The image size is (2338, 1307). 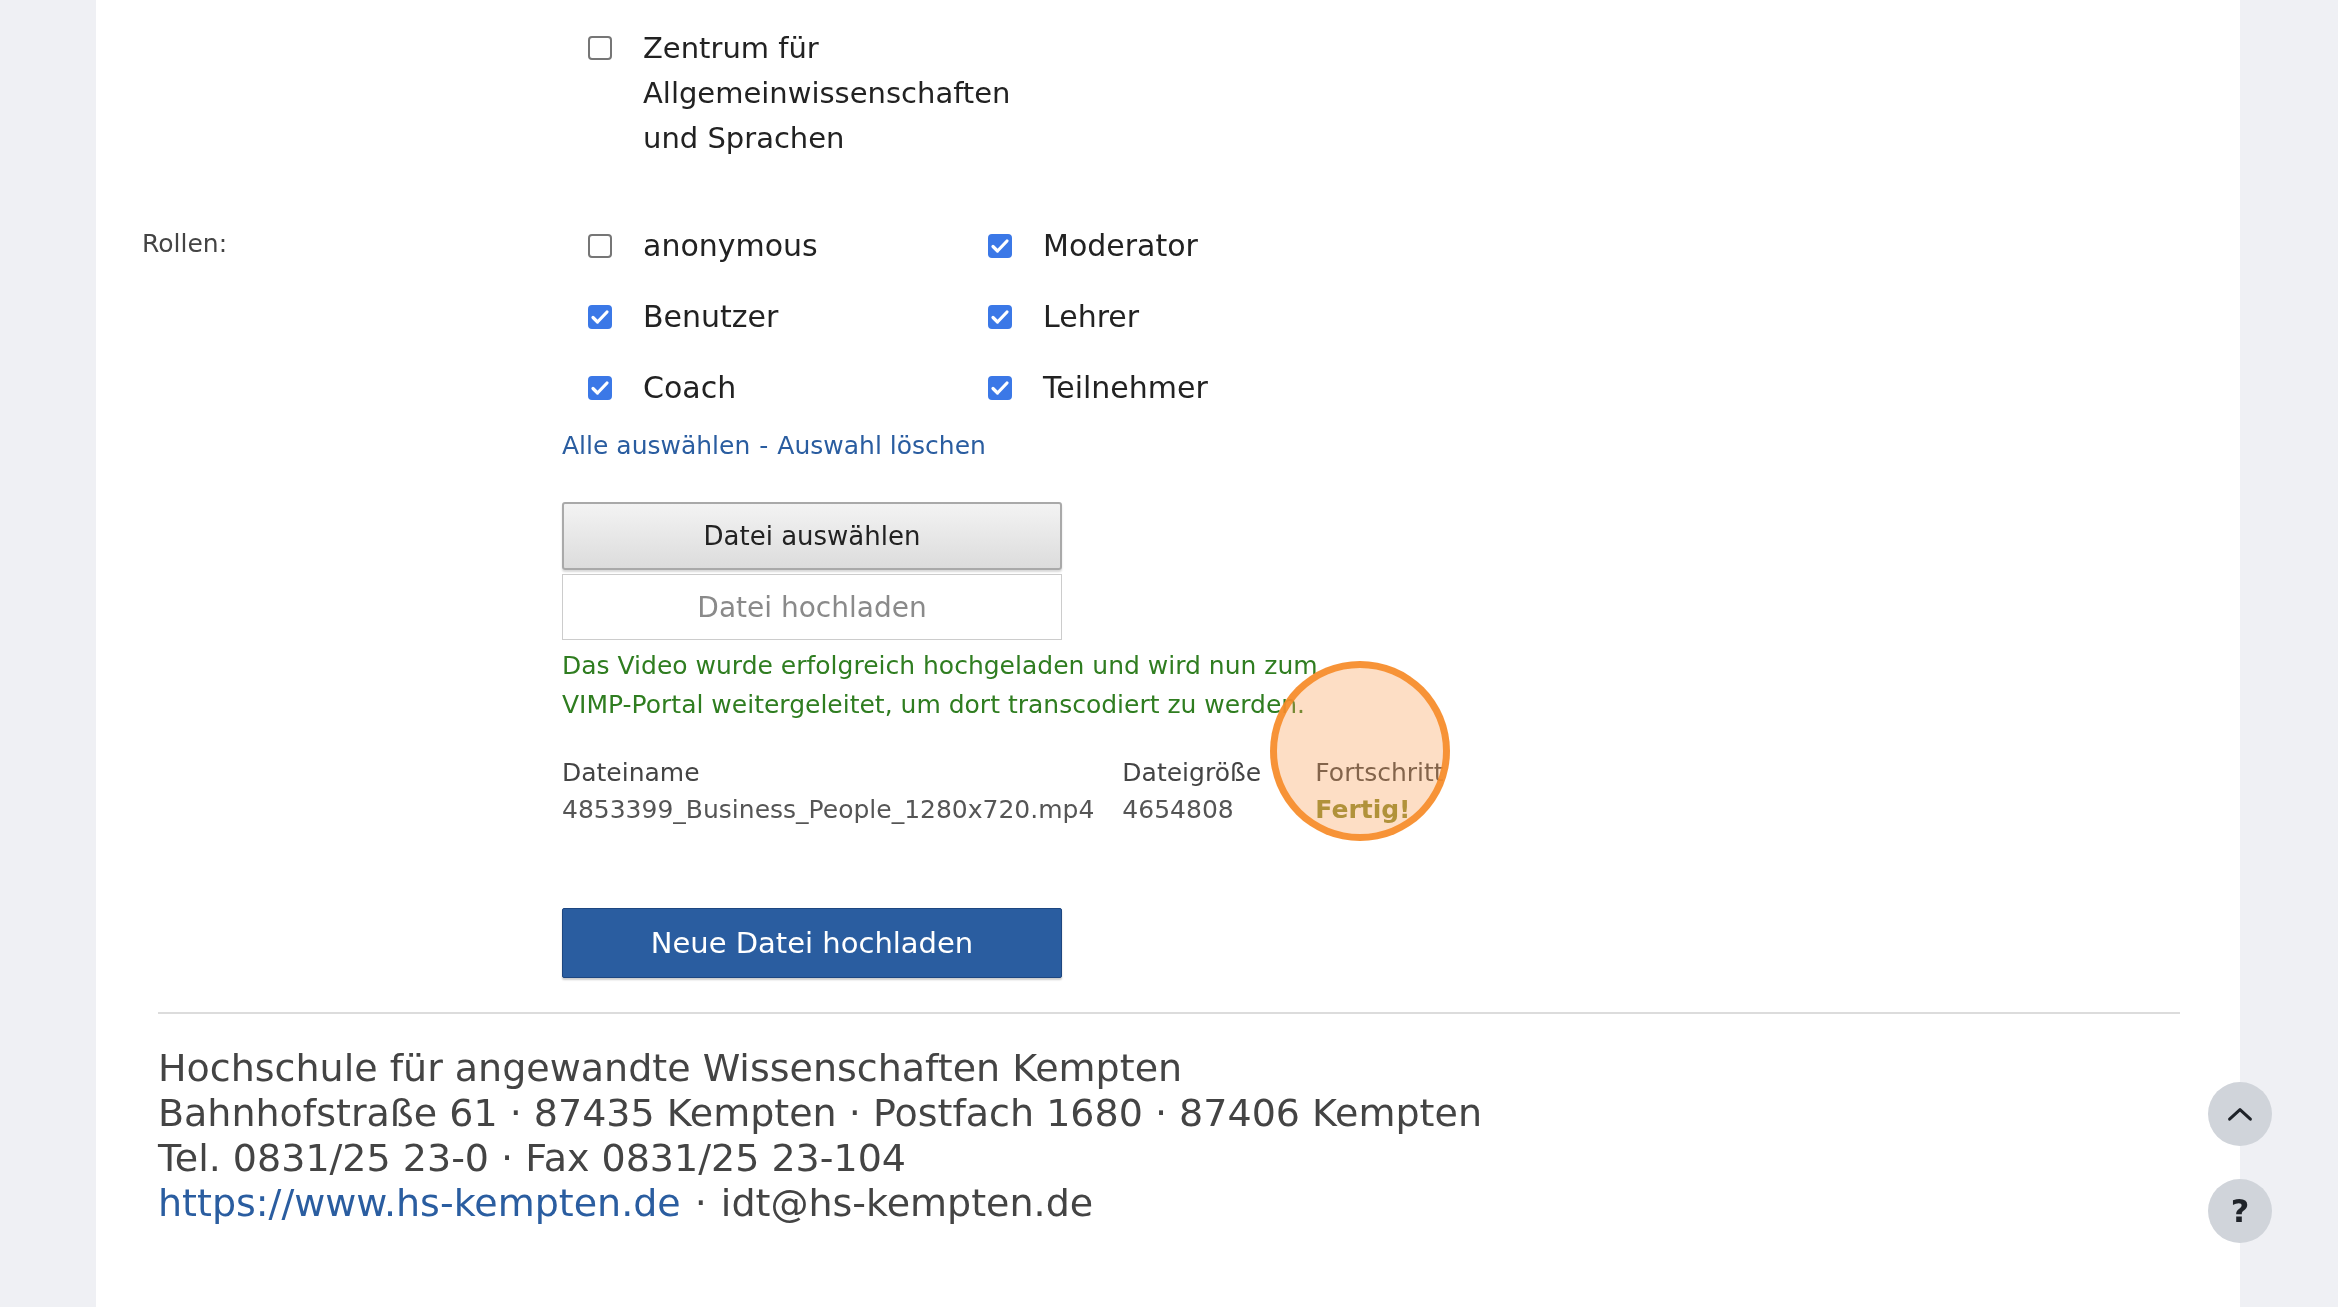 I want to click on column-header: Dateiname, so click(x=631, y=772).